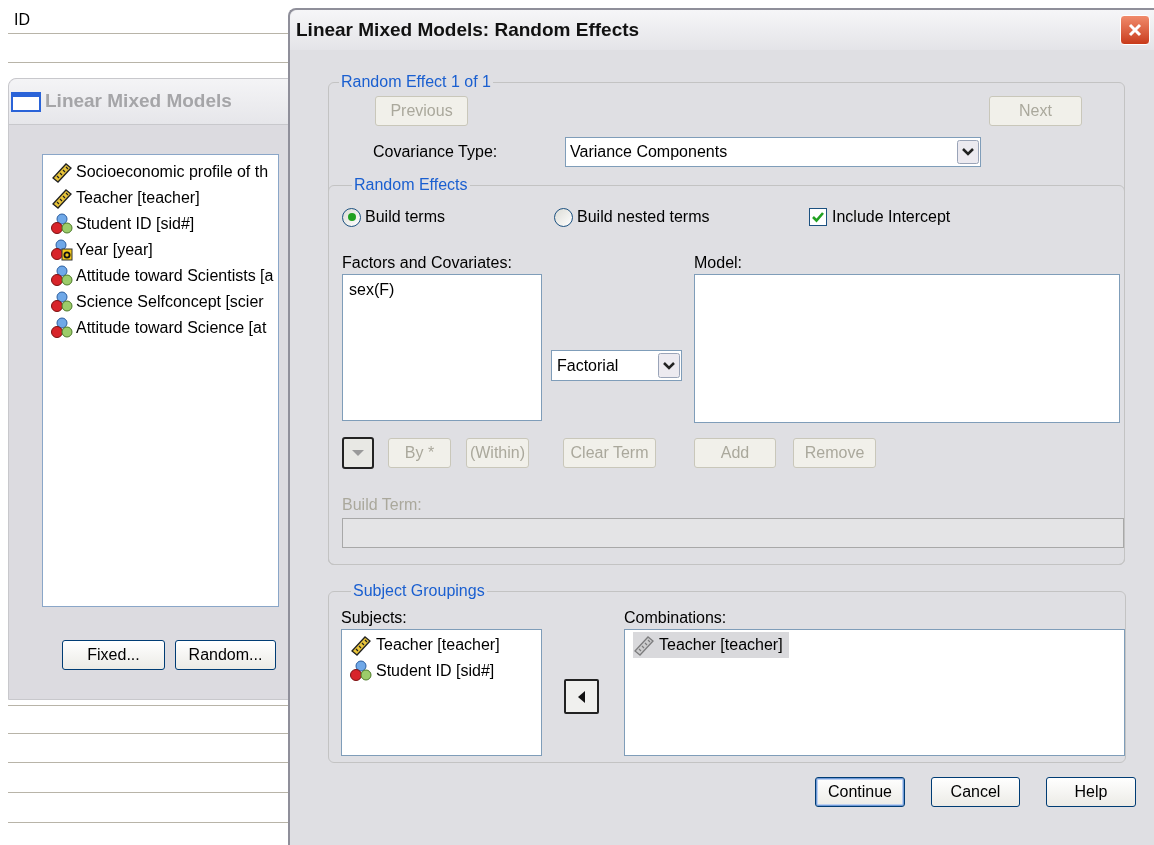  Describe the element at coordinates (891, 217) in the screenshot. I see `checkbox-label: Include Intercept` at that location.